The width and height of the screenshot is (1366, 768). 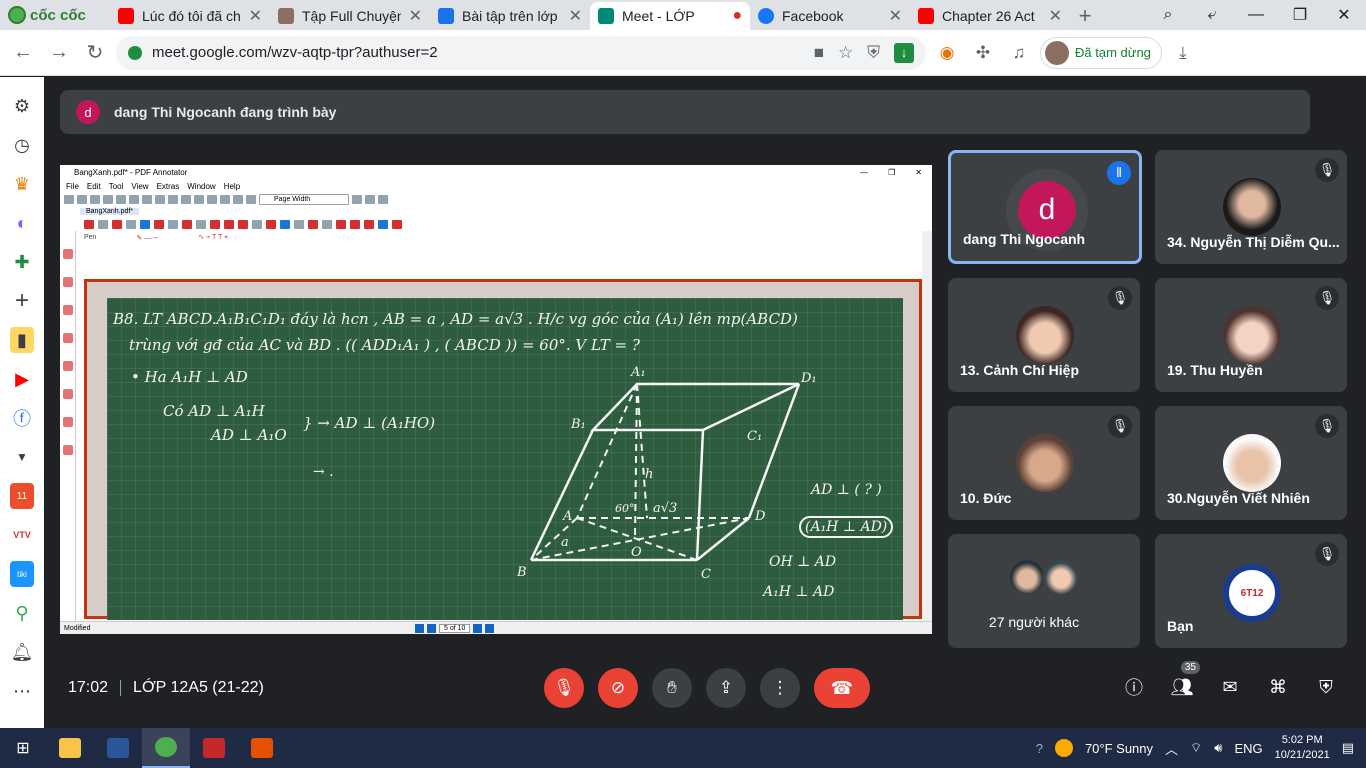 What do you see at coordinates (990, 16) in the screenshot?
I see `tab-5: Chapter 26 Act ✕` at bounding box center [990, 16].